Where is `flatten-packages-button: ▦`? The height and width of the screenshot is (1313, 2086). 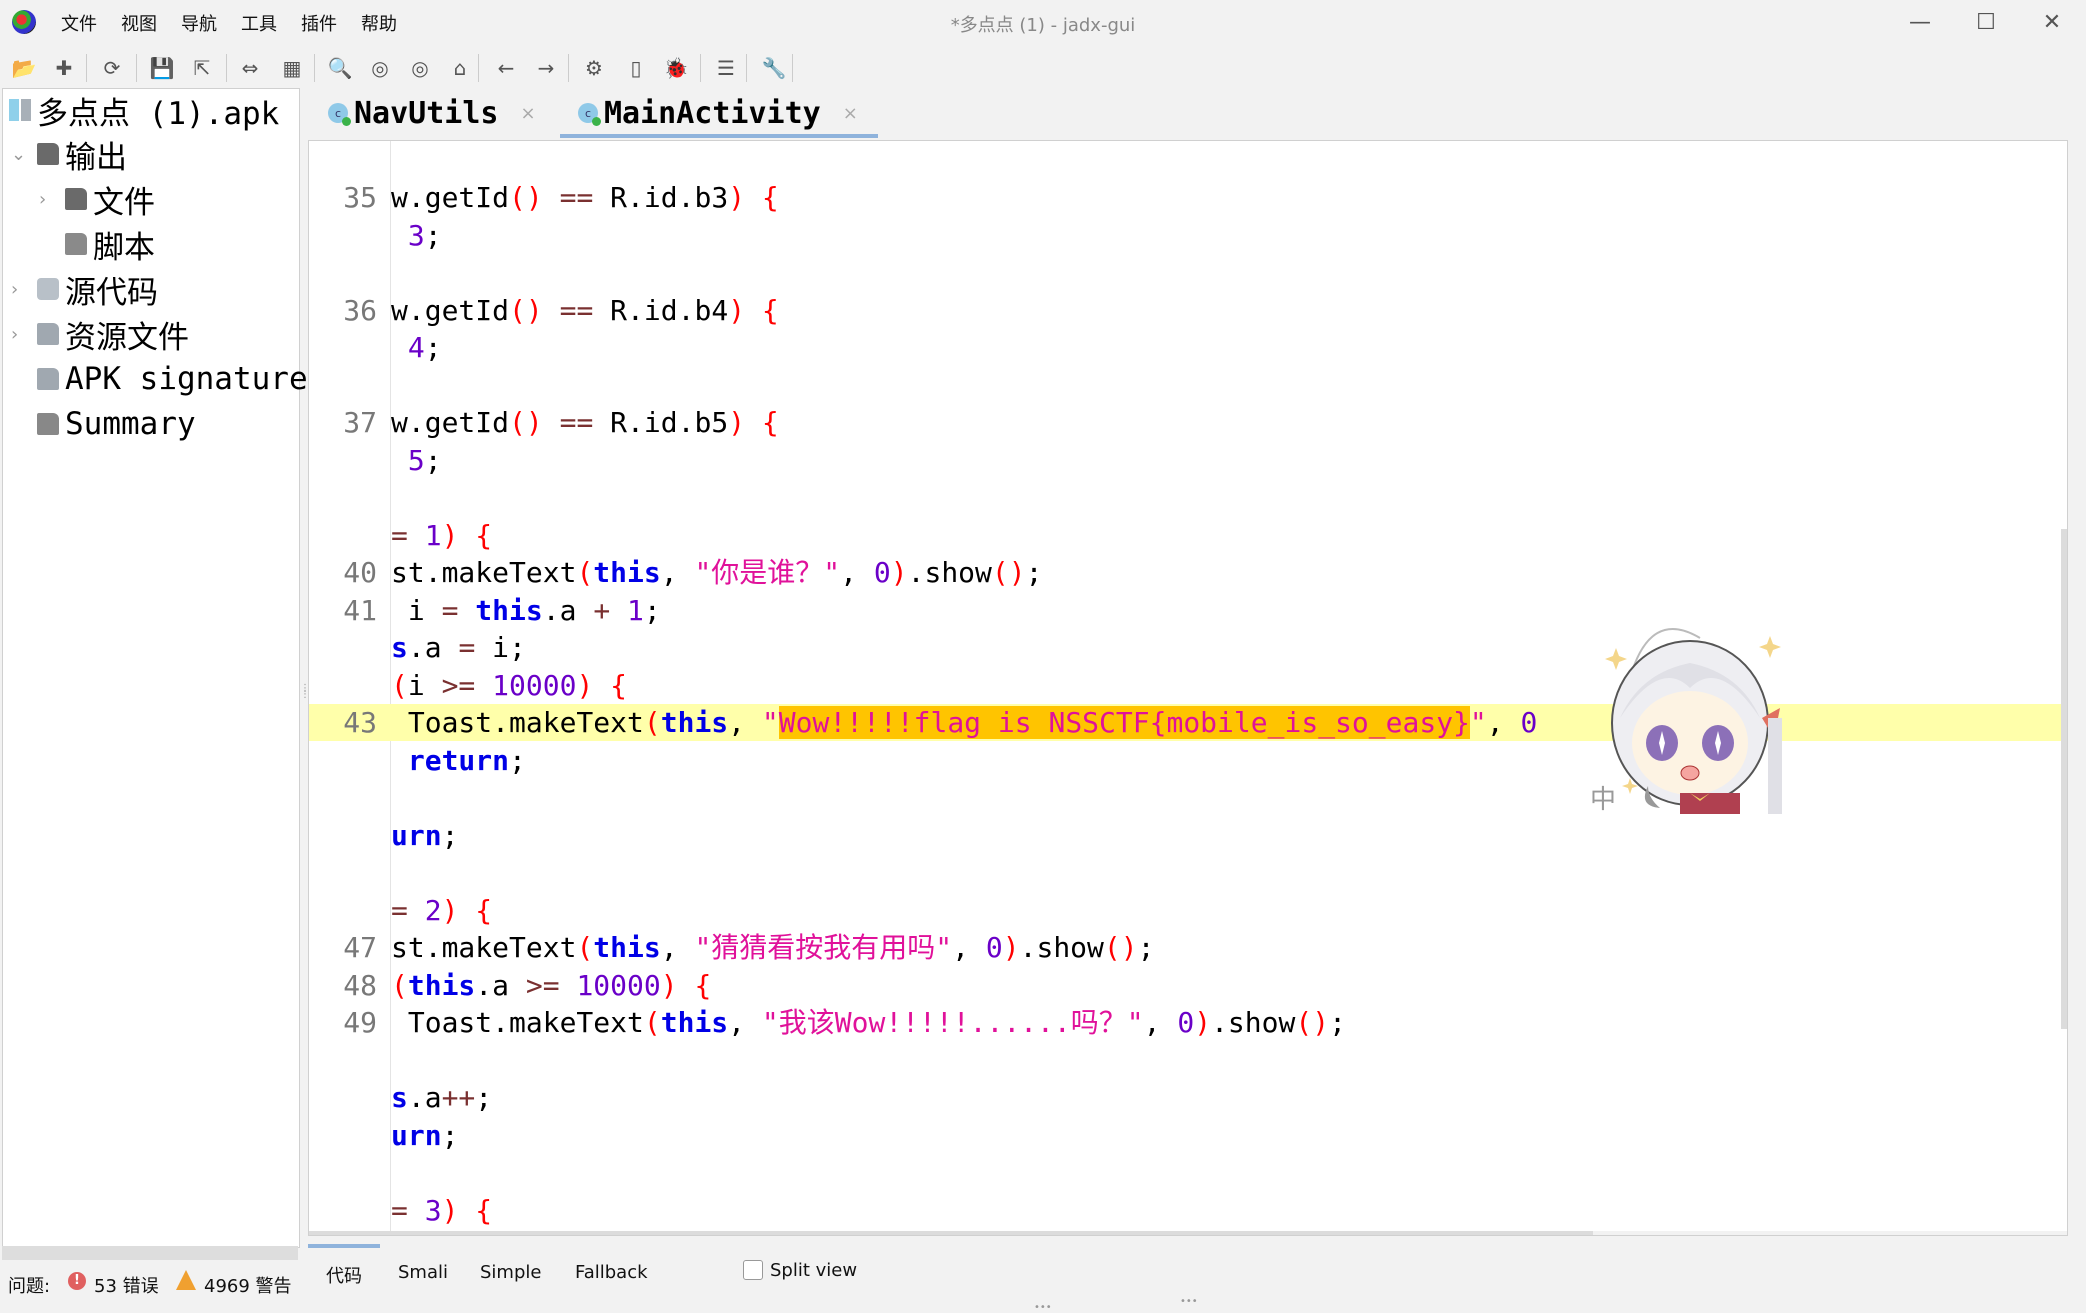
flatten-packages-button: ▦ is located at coordinates (292, 68).